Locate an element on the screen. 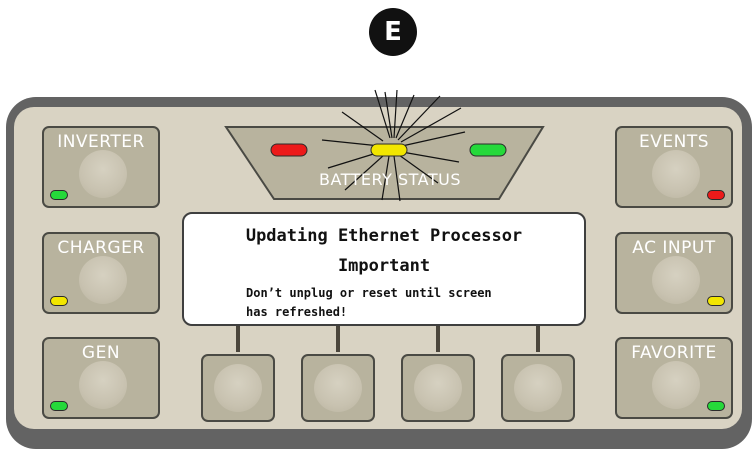  events-button: EVENTS is located at coordinates (674, 167).